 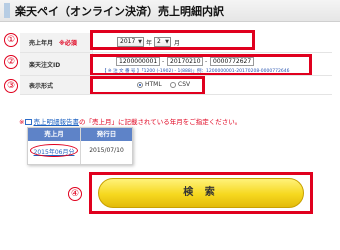 I want to click on example-table-divider, so click(x=80, y=146).